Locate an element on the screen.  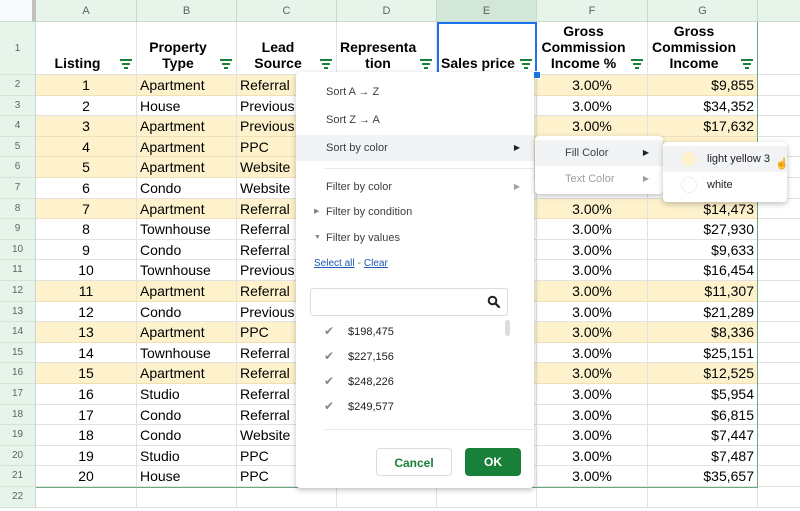
cell-b13: Condo is located at coordinates (187, 312).